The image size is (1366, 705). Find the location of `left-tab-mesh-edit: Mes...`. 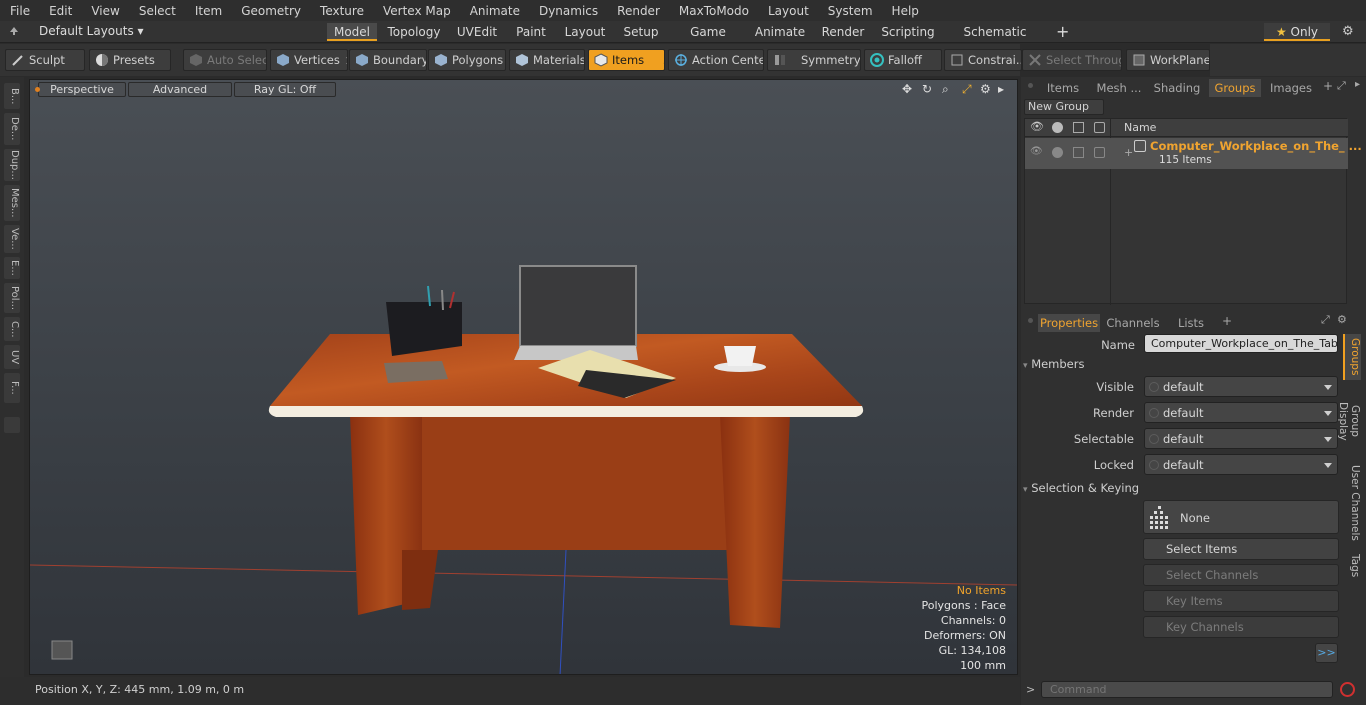

left-tab-mesh-edit: Mes... is located at coordinates (12, 203).